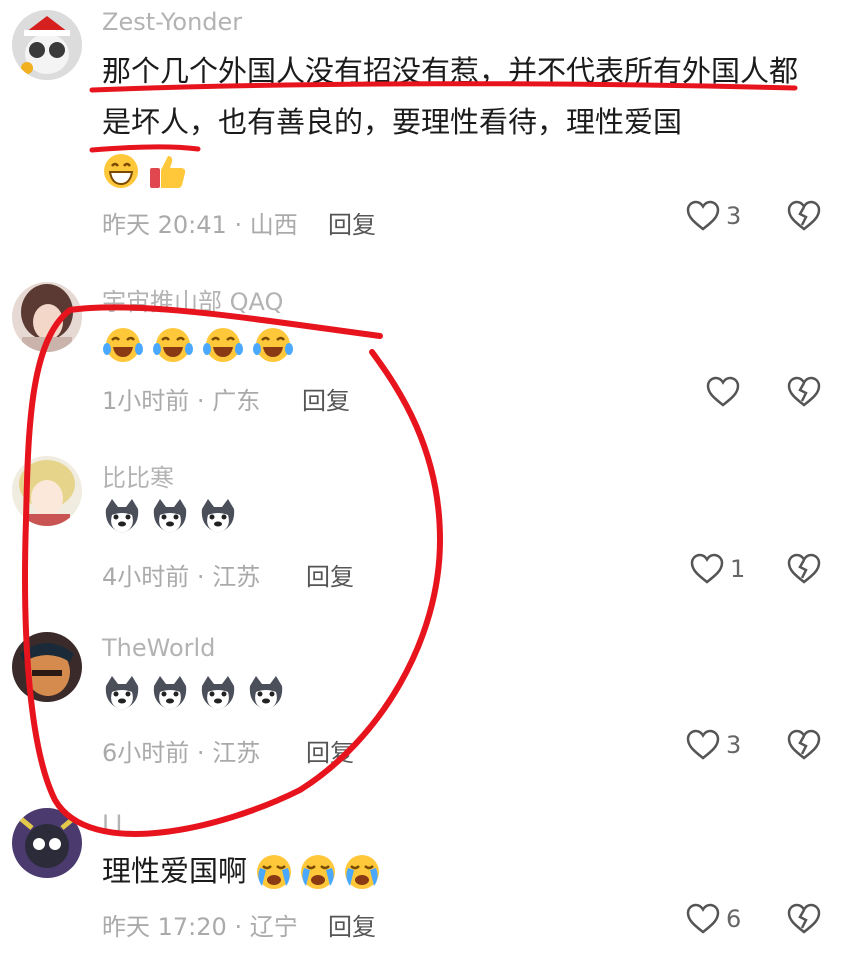  What do you see at coordinates (236, 401) in the screenshot?
I see `location: 广东` at bounding box center [236, 401].